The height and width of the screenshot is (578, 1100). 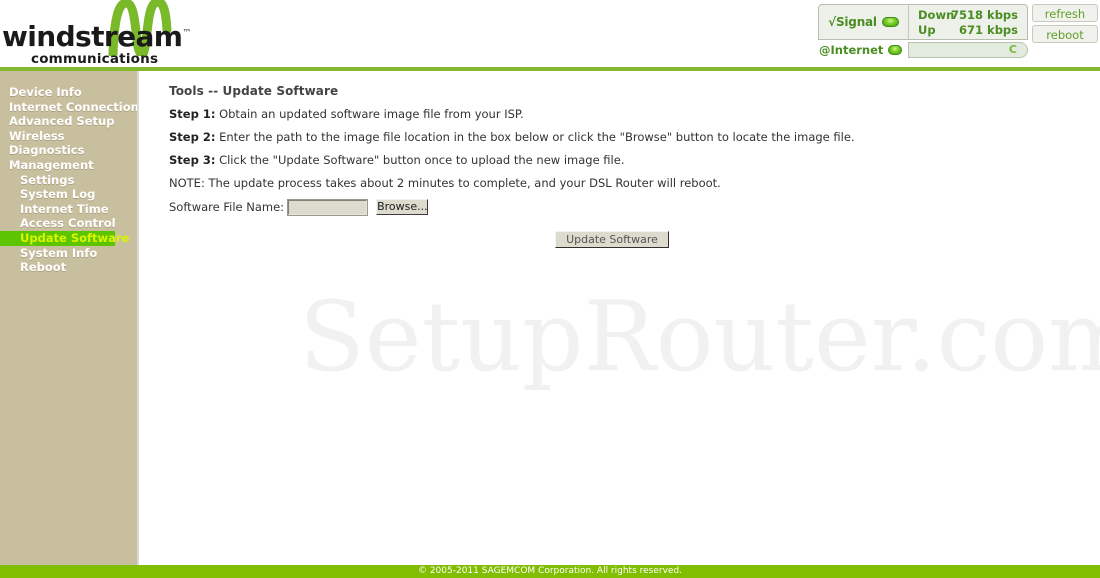 I want to click on brand-logo: windstream™ communications, so click(x=115, y=33).